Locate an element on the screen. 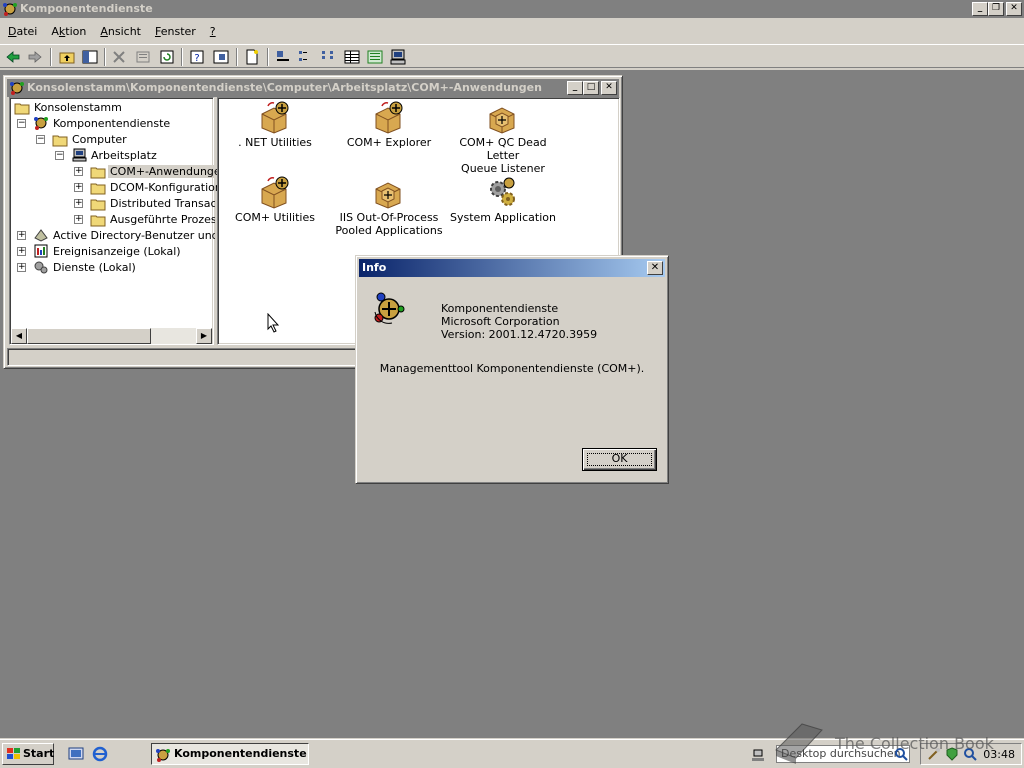  list-item-com-utilities: COM+ Utilities is located at coordinates (275, 199).